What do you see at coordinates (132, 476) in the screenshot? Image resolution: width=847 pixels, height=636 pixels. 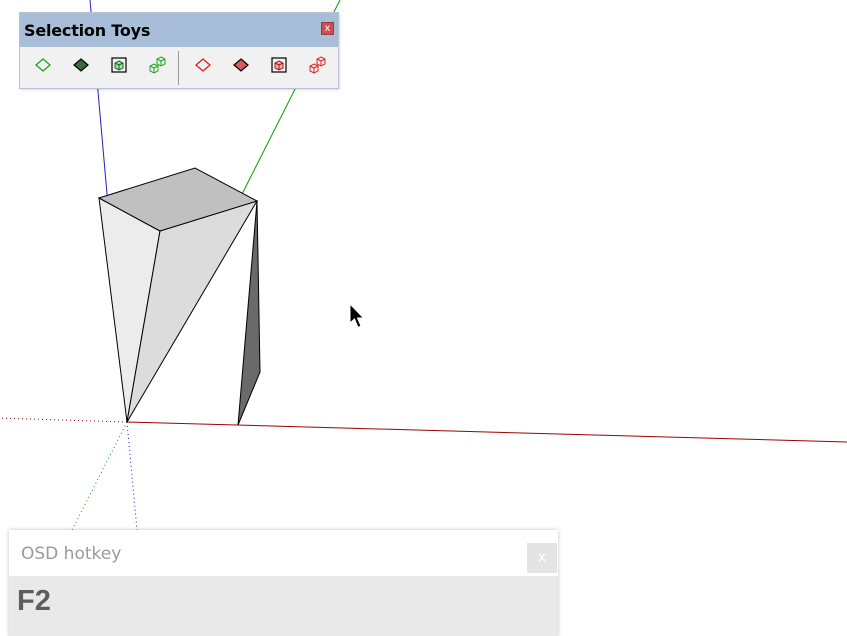 I see `blue-axis-hidden` at bounding box center [132, 476].